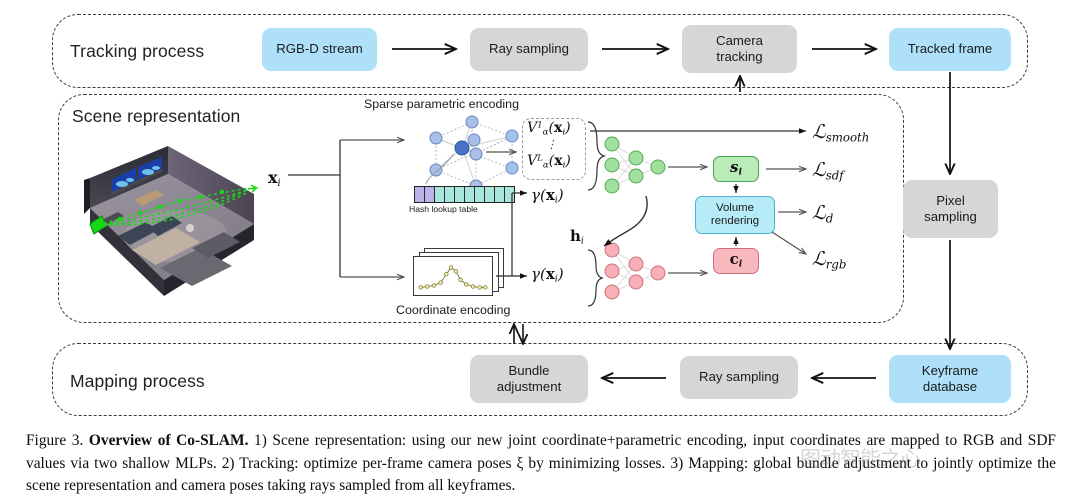 This screenshot has width=1080, height=503. Describe the element at coordinates (736, 261) in the screenshot. I see `output-box-color: ci` at that location.